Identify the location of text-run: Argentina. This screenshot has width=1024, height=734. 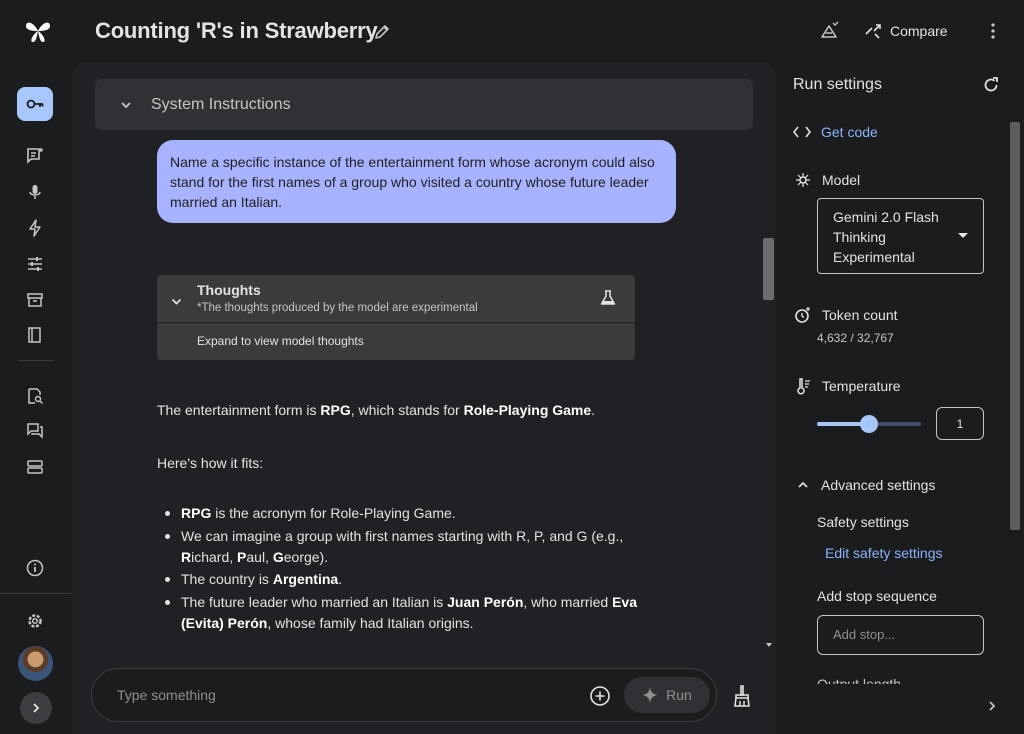
(305, 579).